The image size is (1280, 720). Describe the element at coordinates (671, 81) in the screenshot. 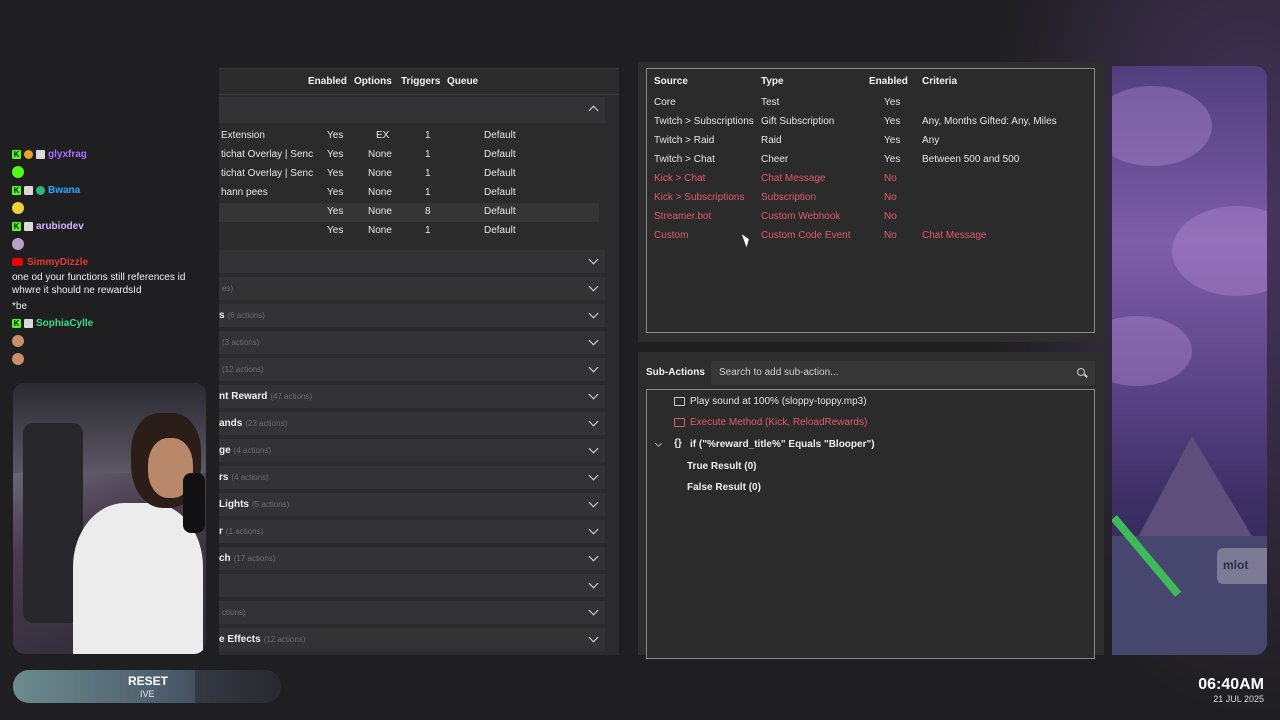

I see `column-source: Source` at that location.